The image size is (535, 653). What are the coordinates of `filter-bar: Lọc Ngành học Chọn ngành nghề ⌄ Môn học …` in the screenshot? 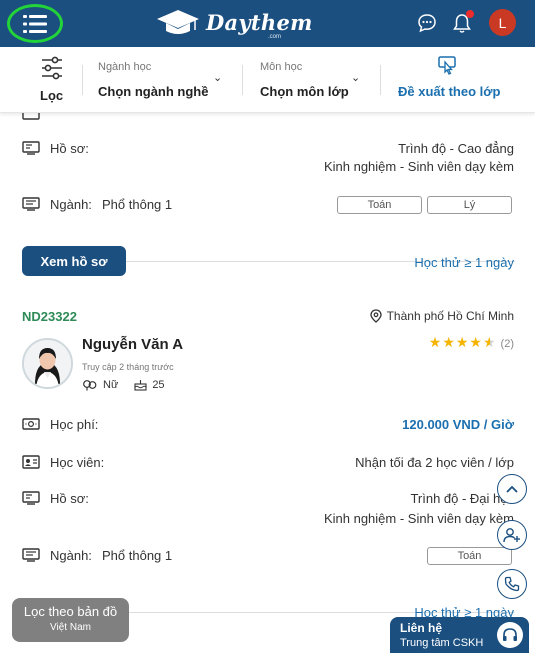 It's located at (267, 80).